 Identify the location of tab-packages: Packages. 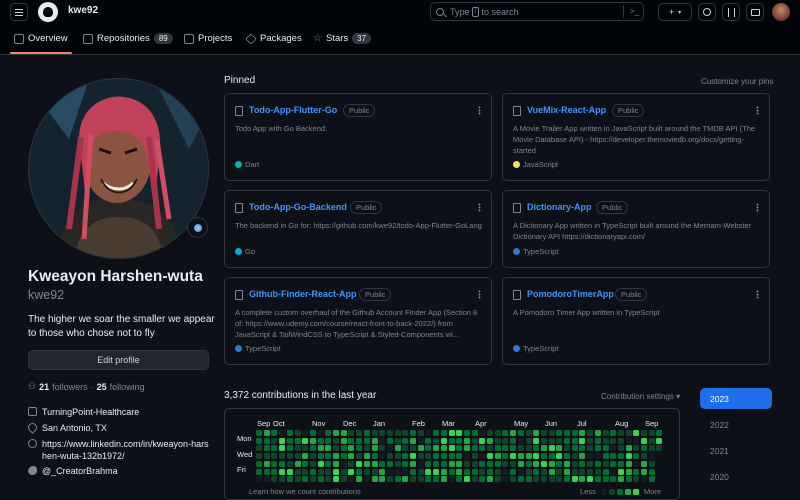
(273, 38).